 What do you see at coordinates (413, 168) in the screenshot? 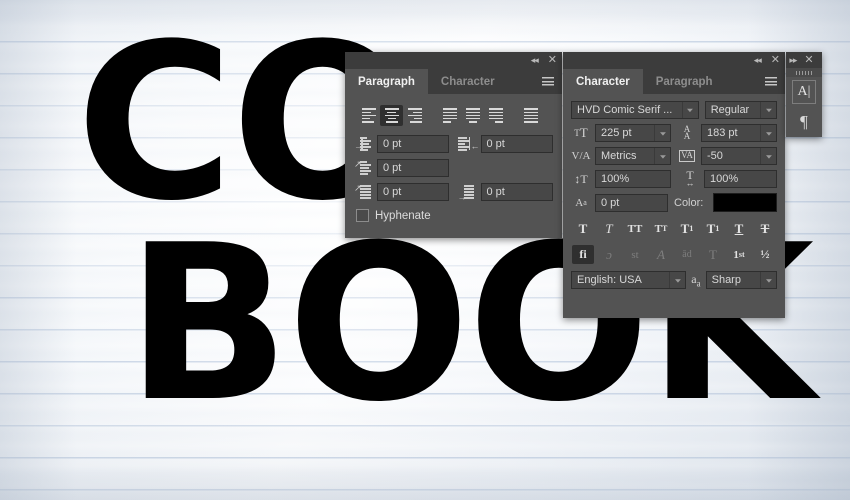
I see `indent-first-line-input: 0 pt` at bounding box center [413, 168].